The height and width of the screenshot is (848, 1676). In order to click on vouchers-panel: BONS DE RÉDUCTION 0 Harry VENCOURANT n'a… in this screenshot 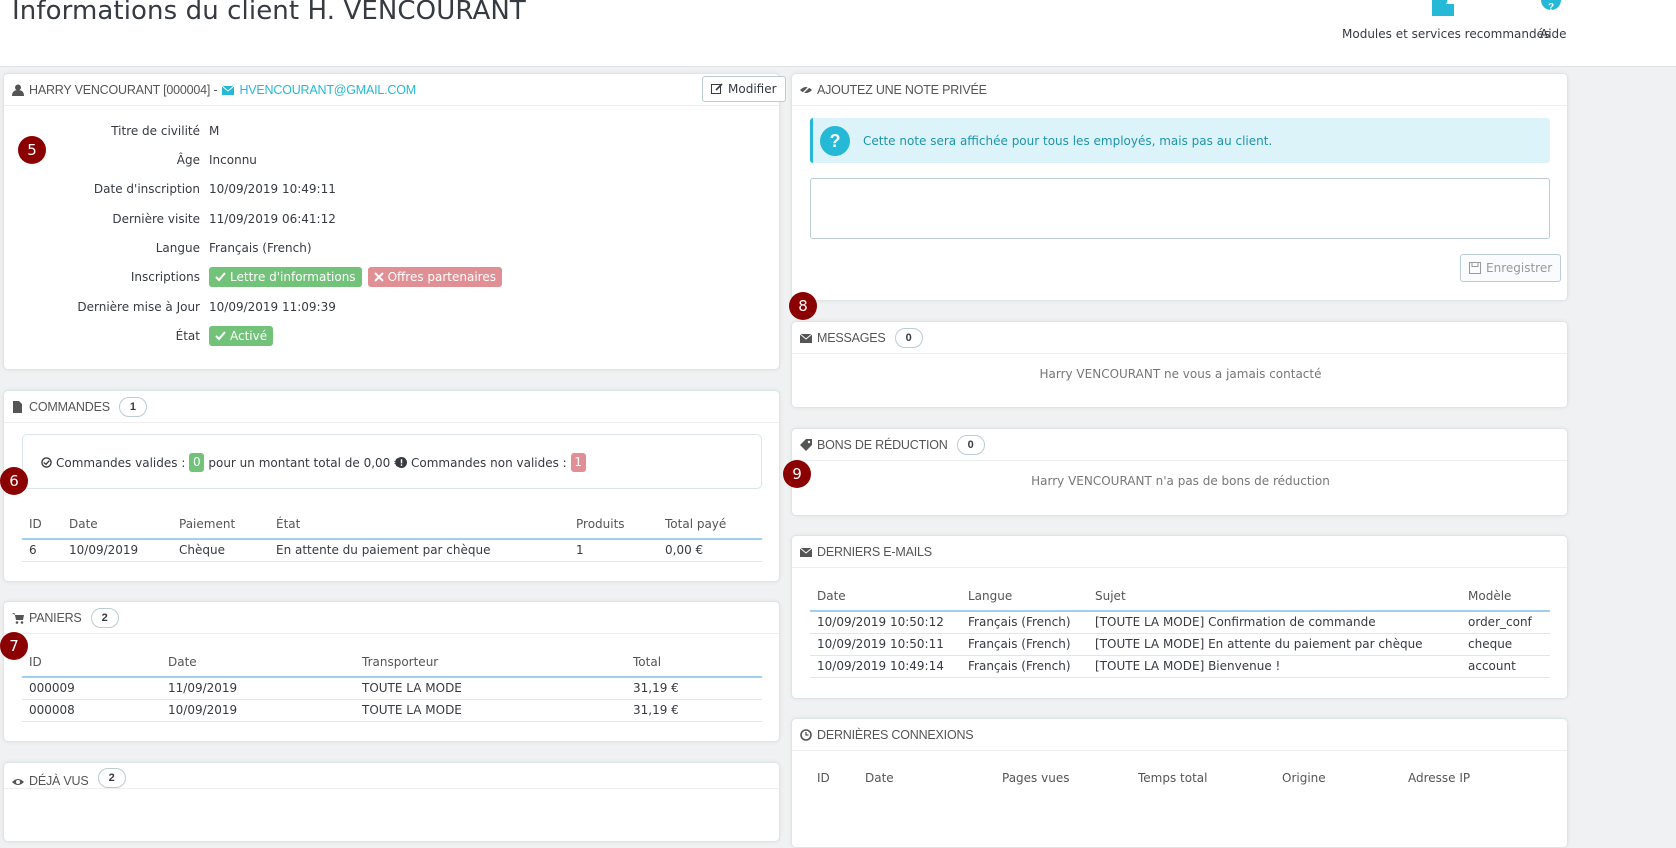, I will do `click(1179, 472)`.